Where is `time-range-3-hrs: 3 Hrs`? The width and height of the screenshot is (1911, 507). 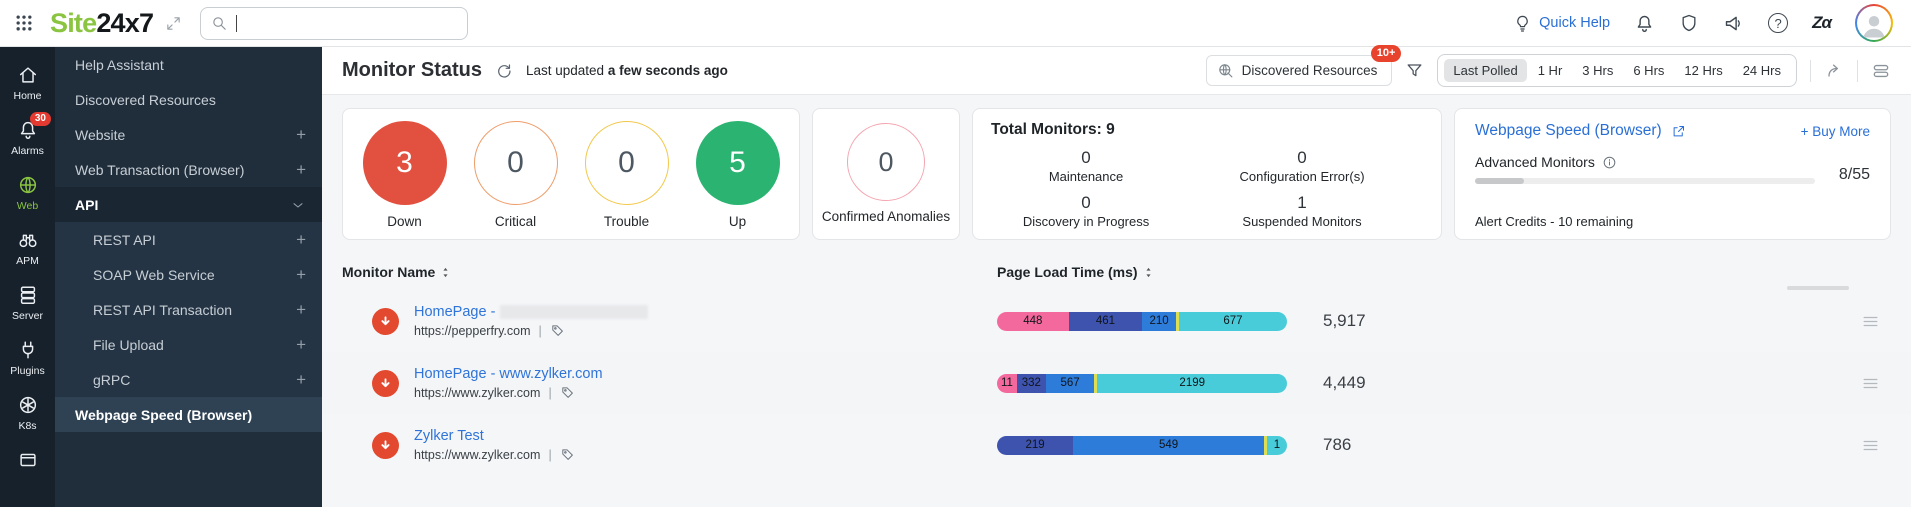 time-range-3-hrs: 3 Hrs is located at coordinates (1597, 70).